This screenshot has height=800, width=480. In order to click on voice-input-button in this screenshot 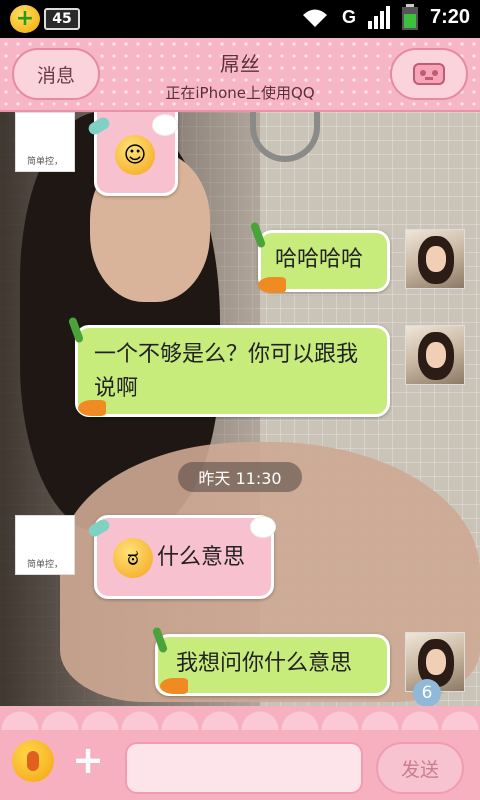, I will do `click(33, 761)`.